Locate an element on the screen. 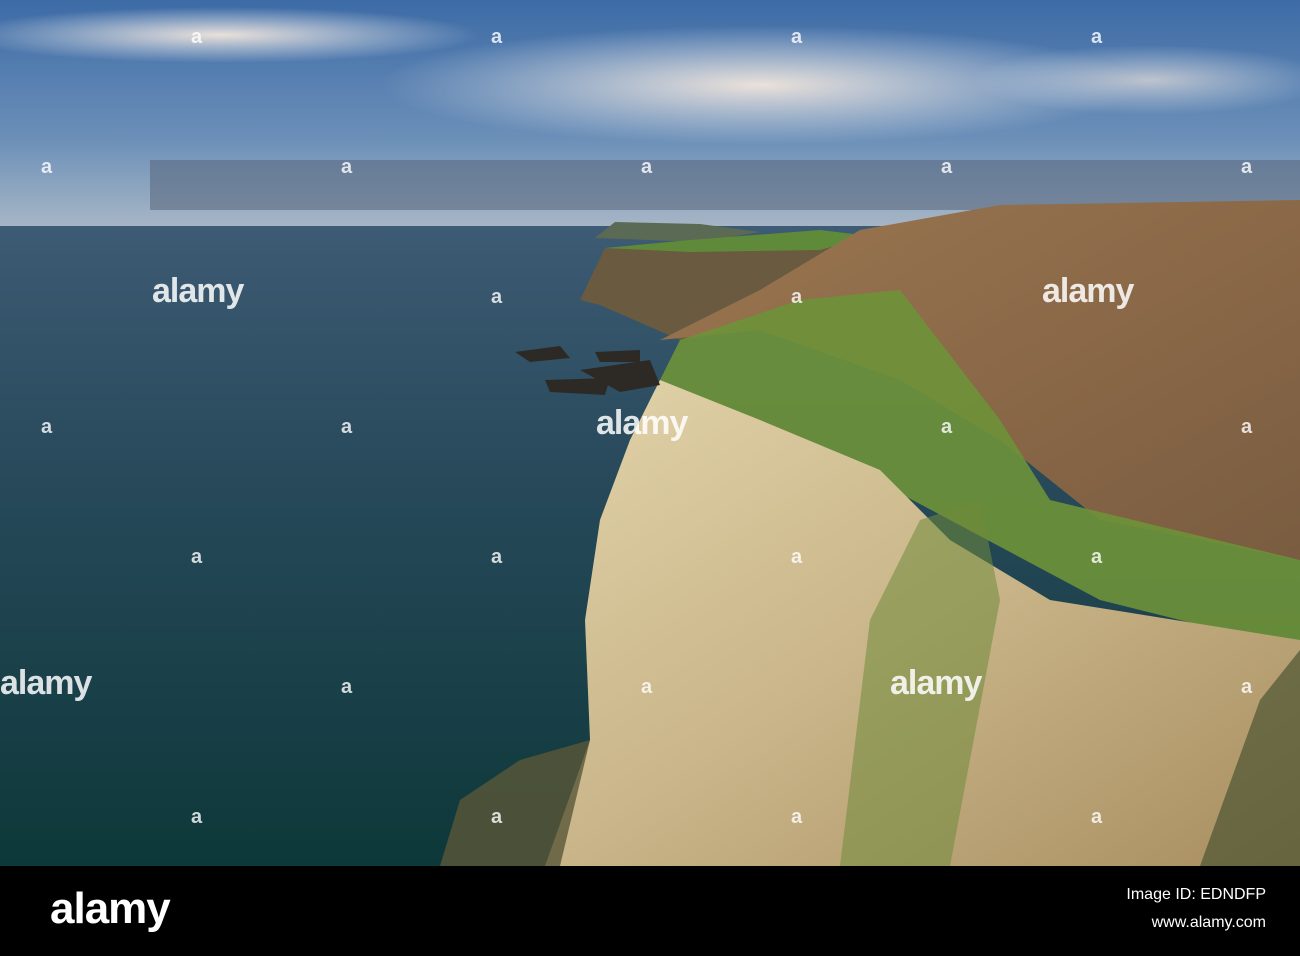 This screenshot has width=1300, height=956. cloud-band is located at coordinates (725, 185).